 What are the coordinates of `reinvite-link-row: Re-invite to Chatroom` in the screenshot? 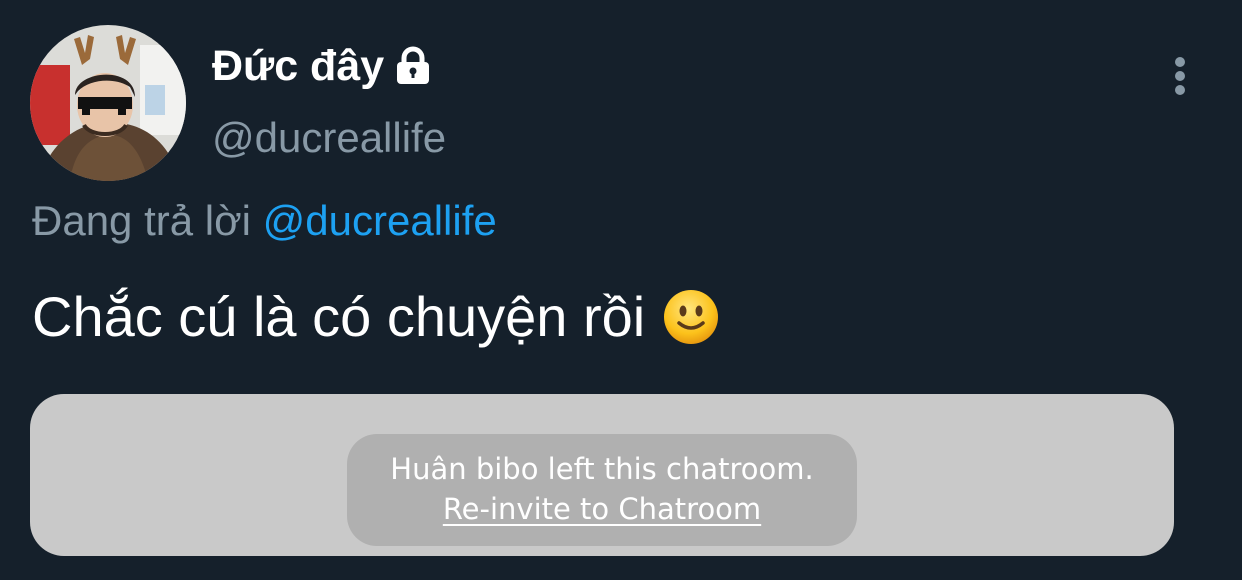 It's located at (602, 509).